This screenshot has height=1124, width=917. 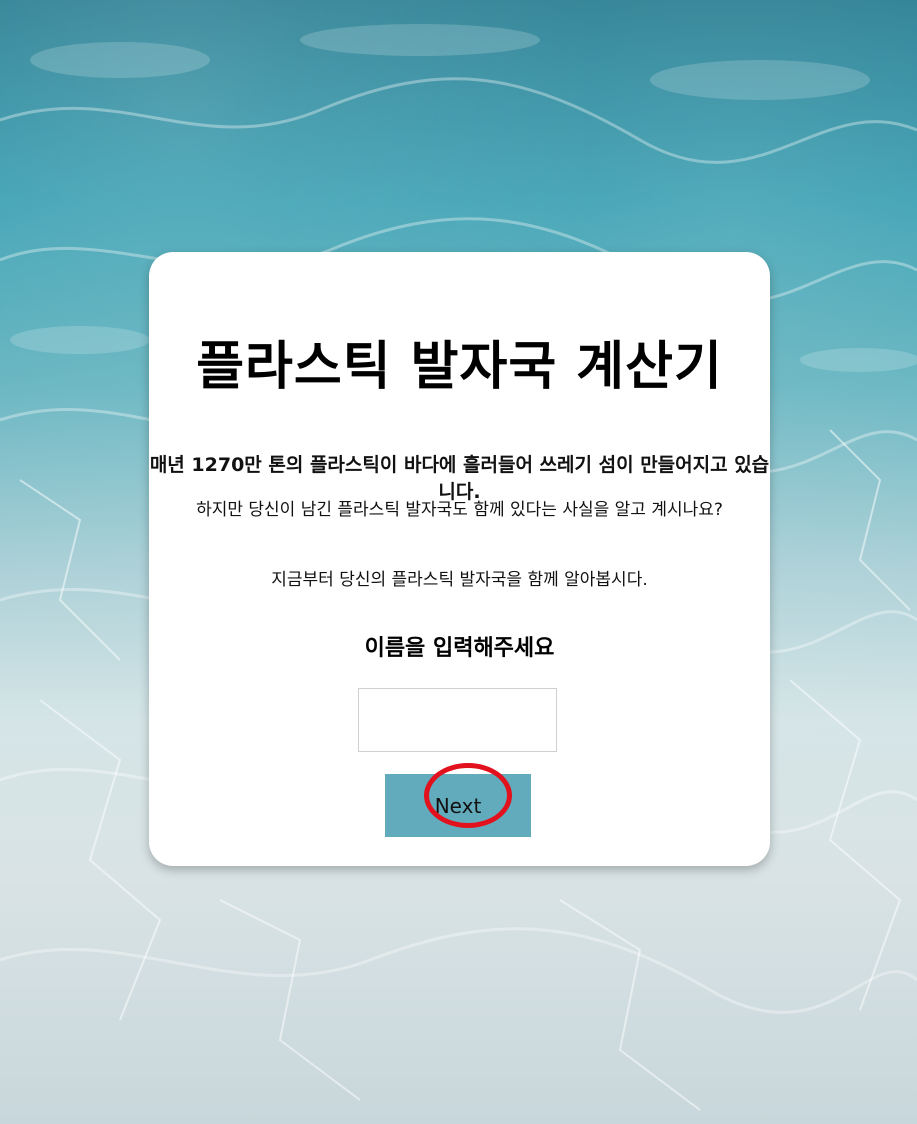 What do you see at coordinates (458, 805) in the screenshot?
I see `next-button: Next` at bounding box center [458, 805].